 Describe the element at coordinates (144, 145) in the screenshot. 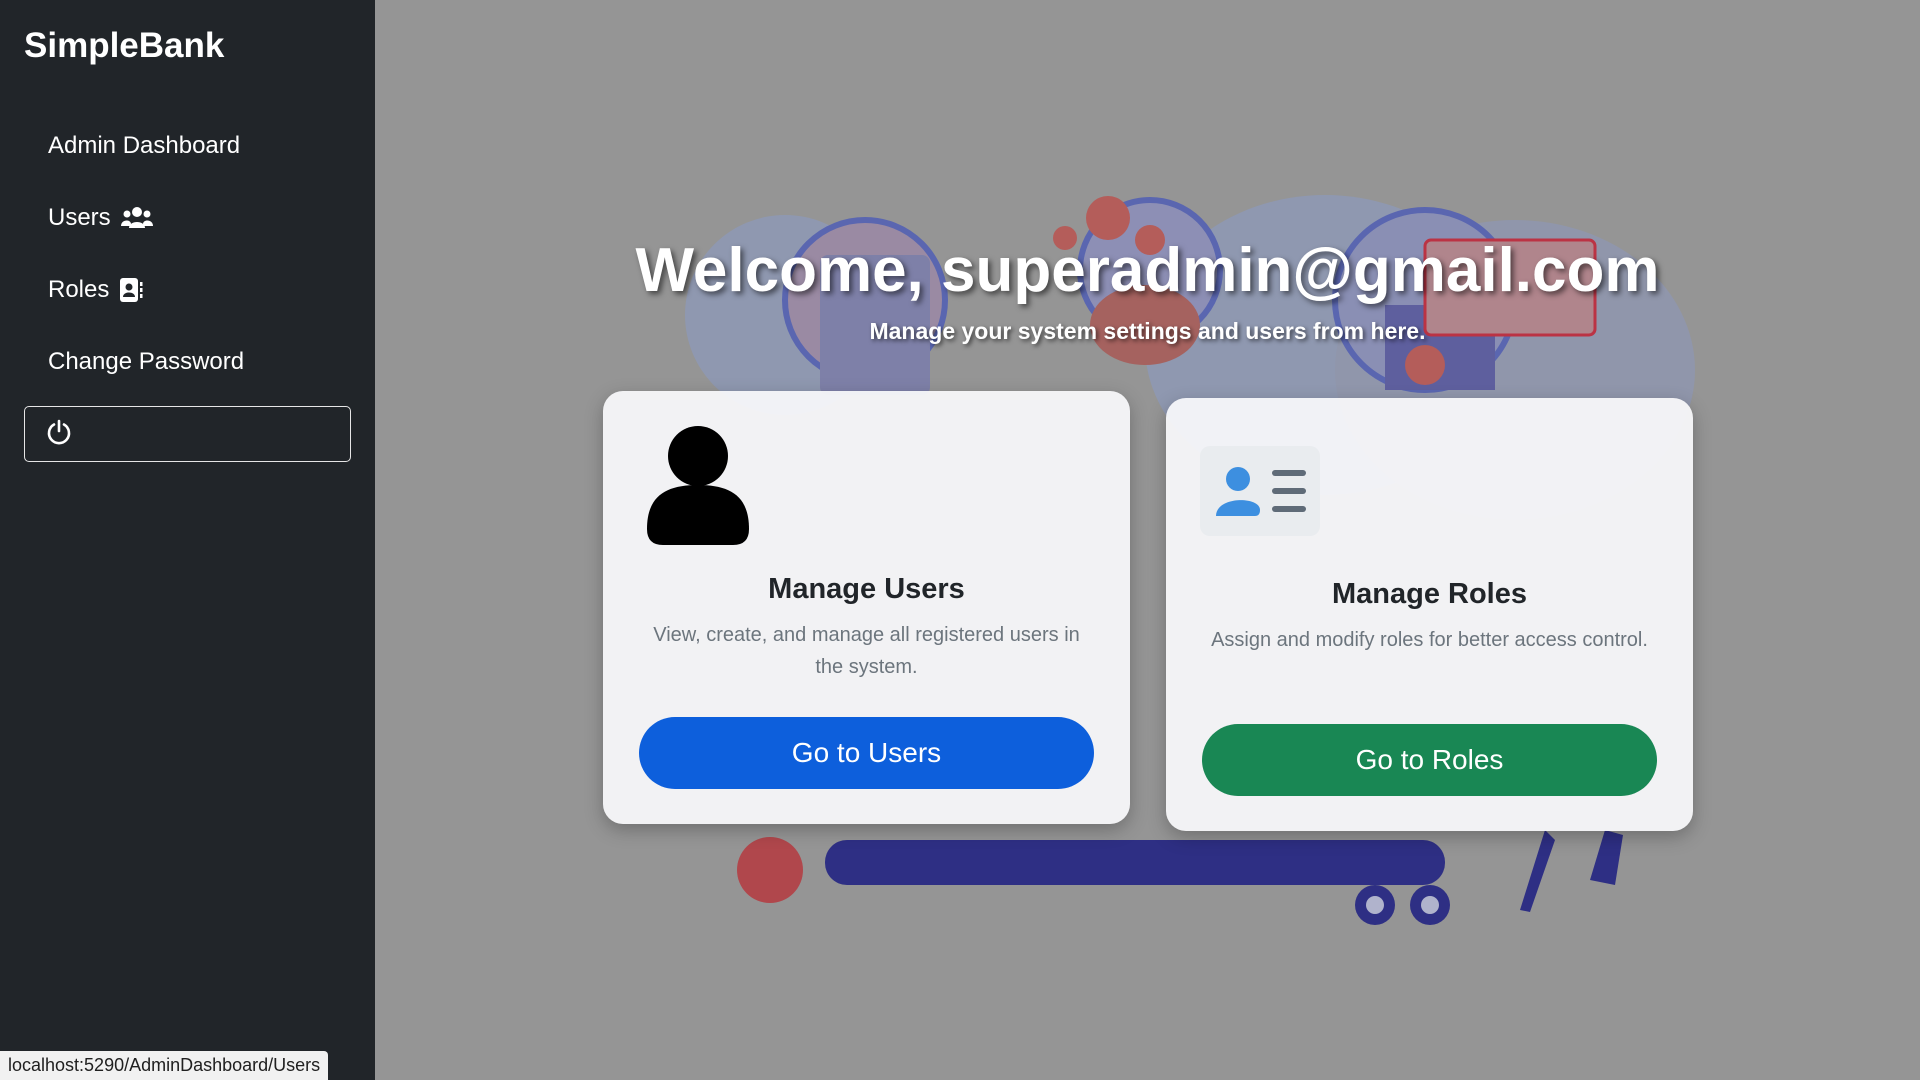

I see `sidebar-item-label: Admin Dashboard` at that location.